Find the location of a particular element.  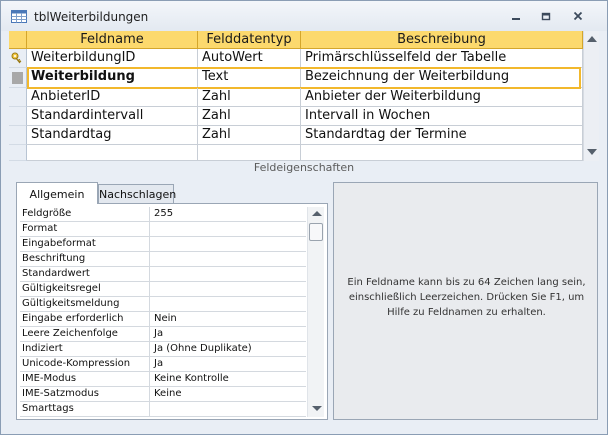

property-row: Gültigkeitsmeldung is located at coordinates (163, 304).